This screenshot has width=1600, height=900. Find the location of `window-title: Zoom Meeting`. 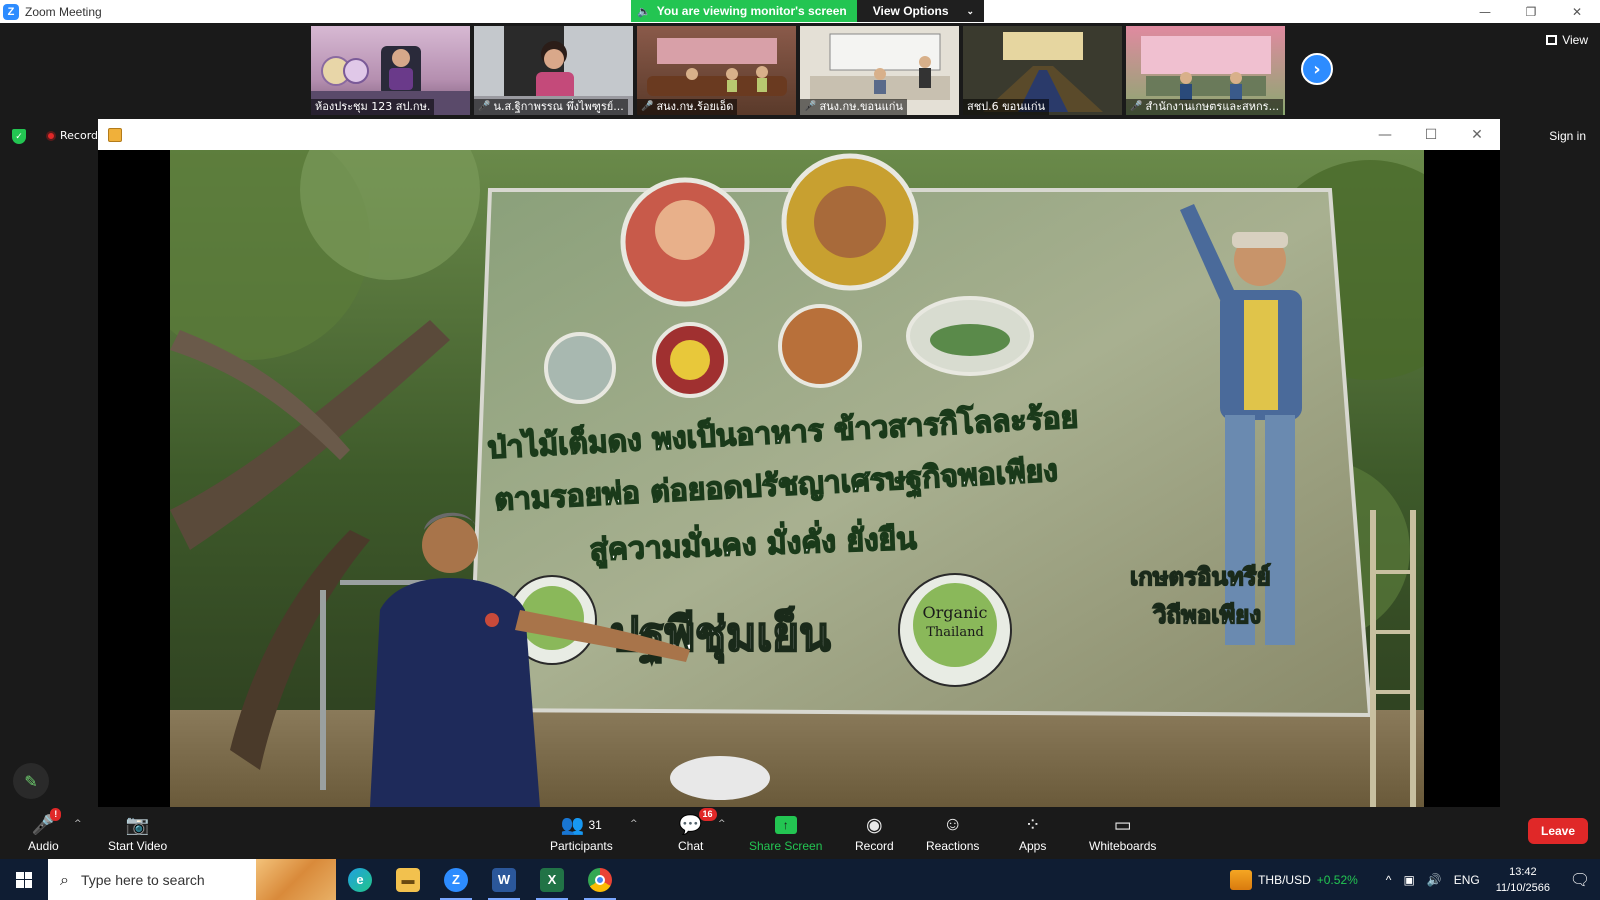

window-title: Zoom Meeting is located at coordinates (63, 11).